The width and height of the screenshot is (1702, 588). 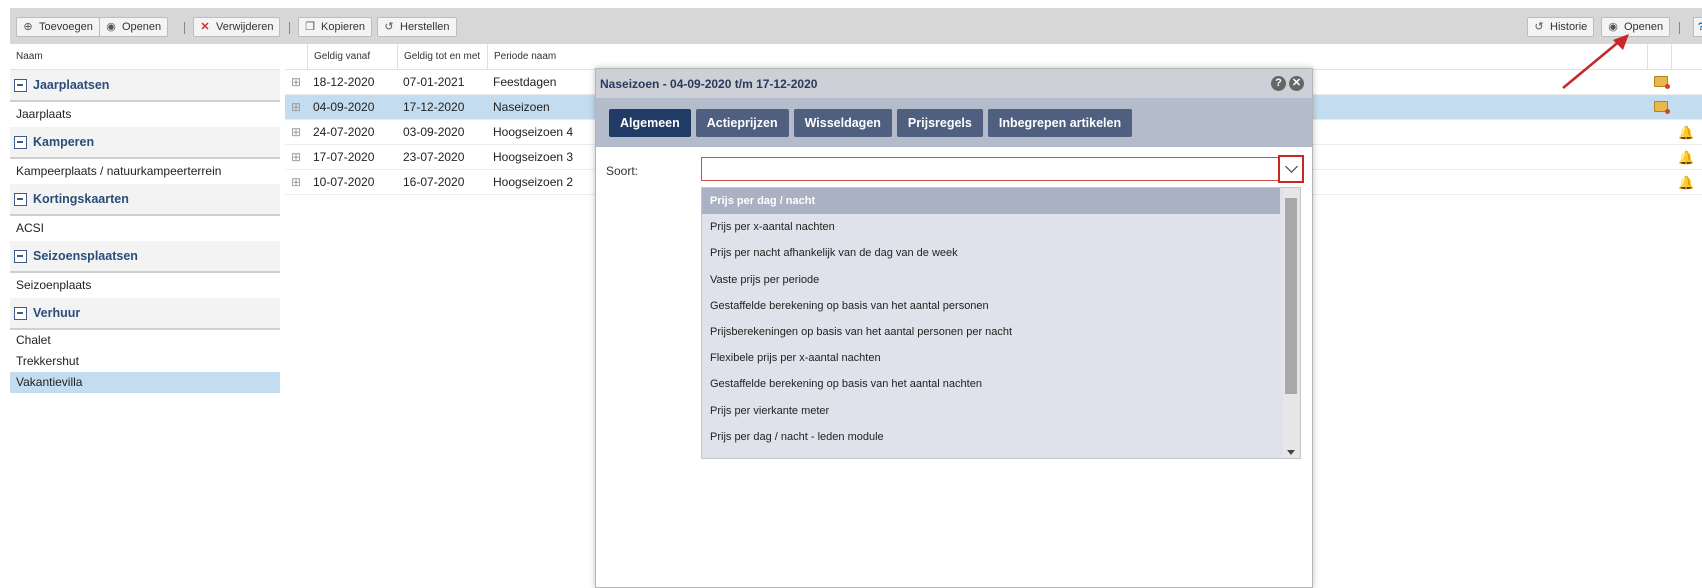 I want to click on cell-from: 24-07-2020, so click(x=344, y=132).